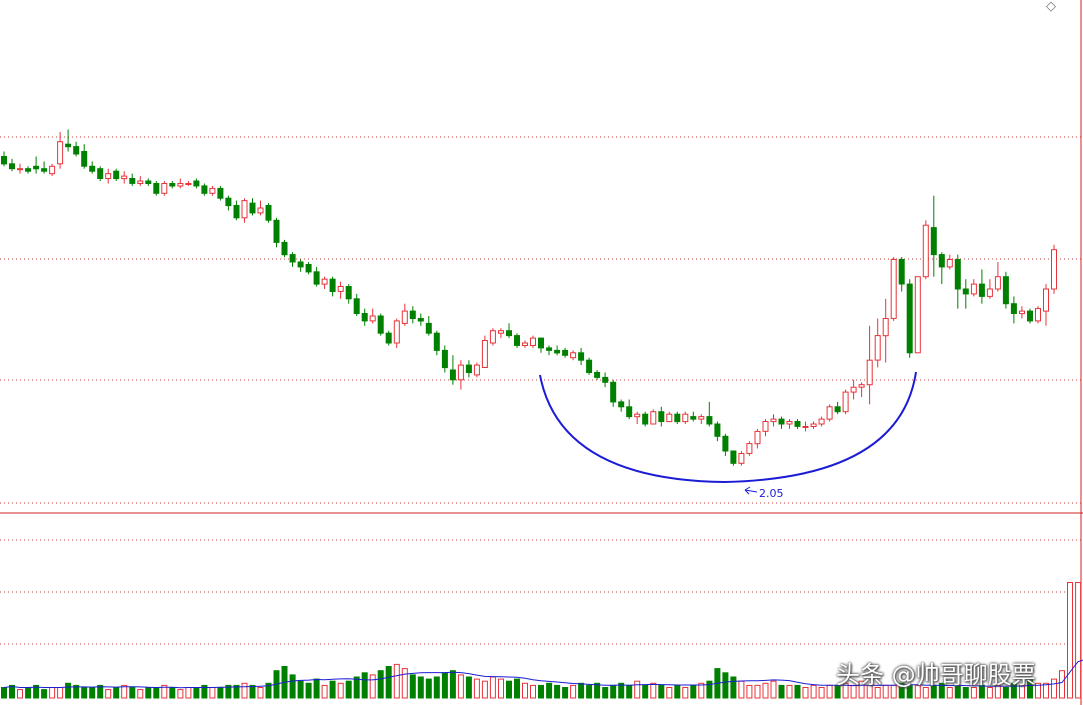 This screenshot has height=705, width=1083. I want to click on diamond-icon: ◇, so click(1051, 7).